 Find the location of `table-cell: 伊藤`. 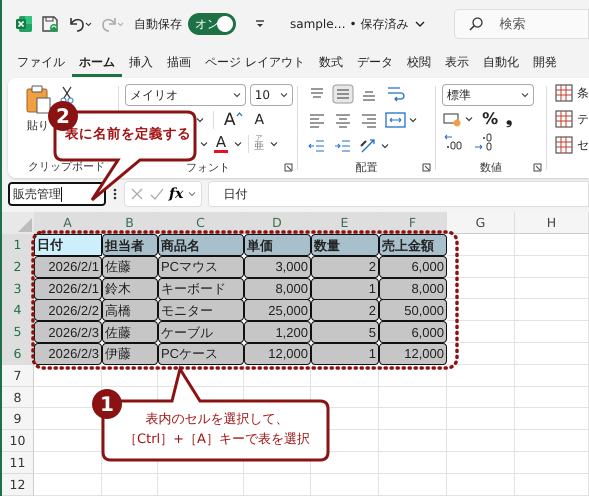

table-cell: 伊藤 is located at coordinates (130, 353).